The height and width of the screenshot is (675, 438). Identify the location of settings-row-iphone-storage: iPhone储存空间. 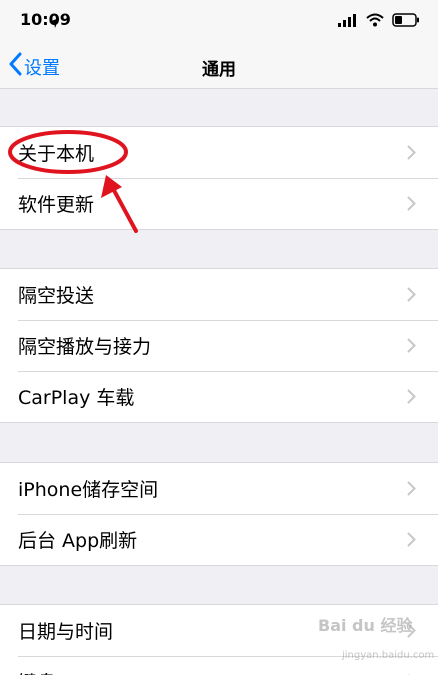
(219, 488).